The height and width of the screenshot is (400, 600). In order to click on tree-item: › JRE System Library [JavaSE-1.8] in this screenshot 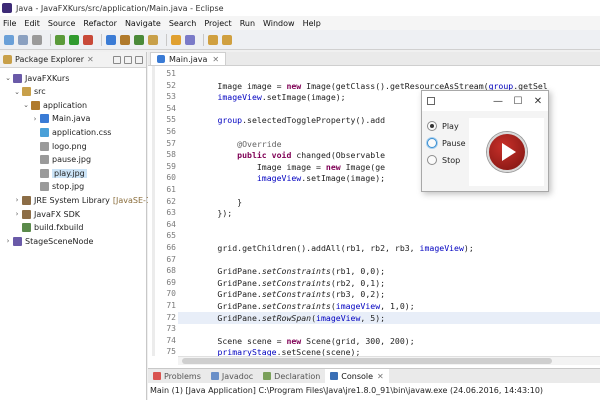, I will do `click(87, 200)`.